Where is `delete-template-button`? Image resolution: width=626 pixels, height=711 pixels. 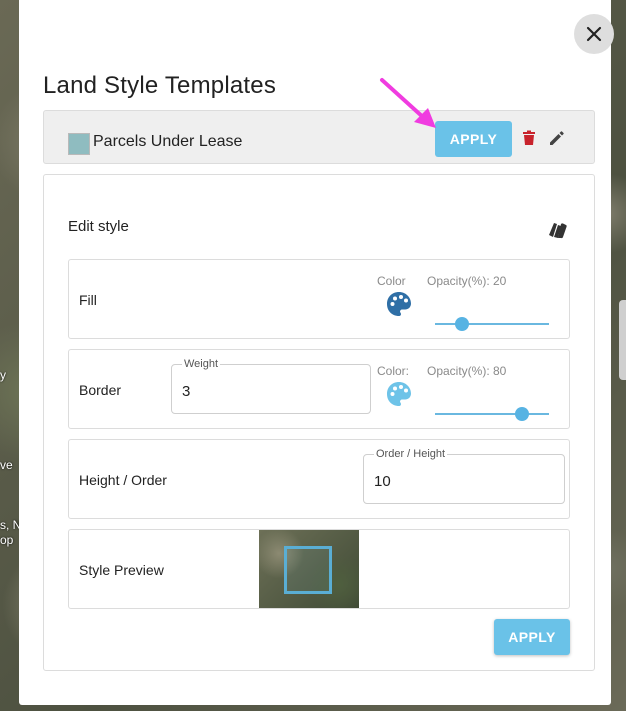 delete-template-button is located at coordinates (529, 138).